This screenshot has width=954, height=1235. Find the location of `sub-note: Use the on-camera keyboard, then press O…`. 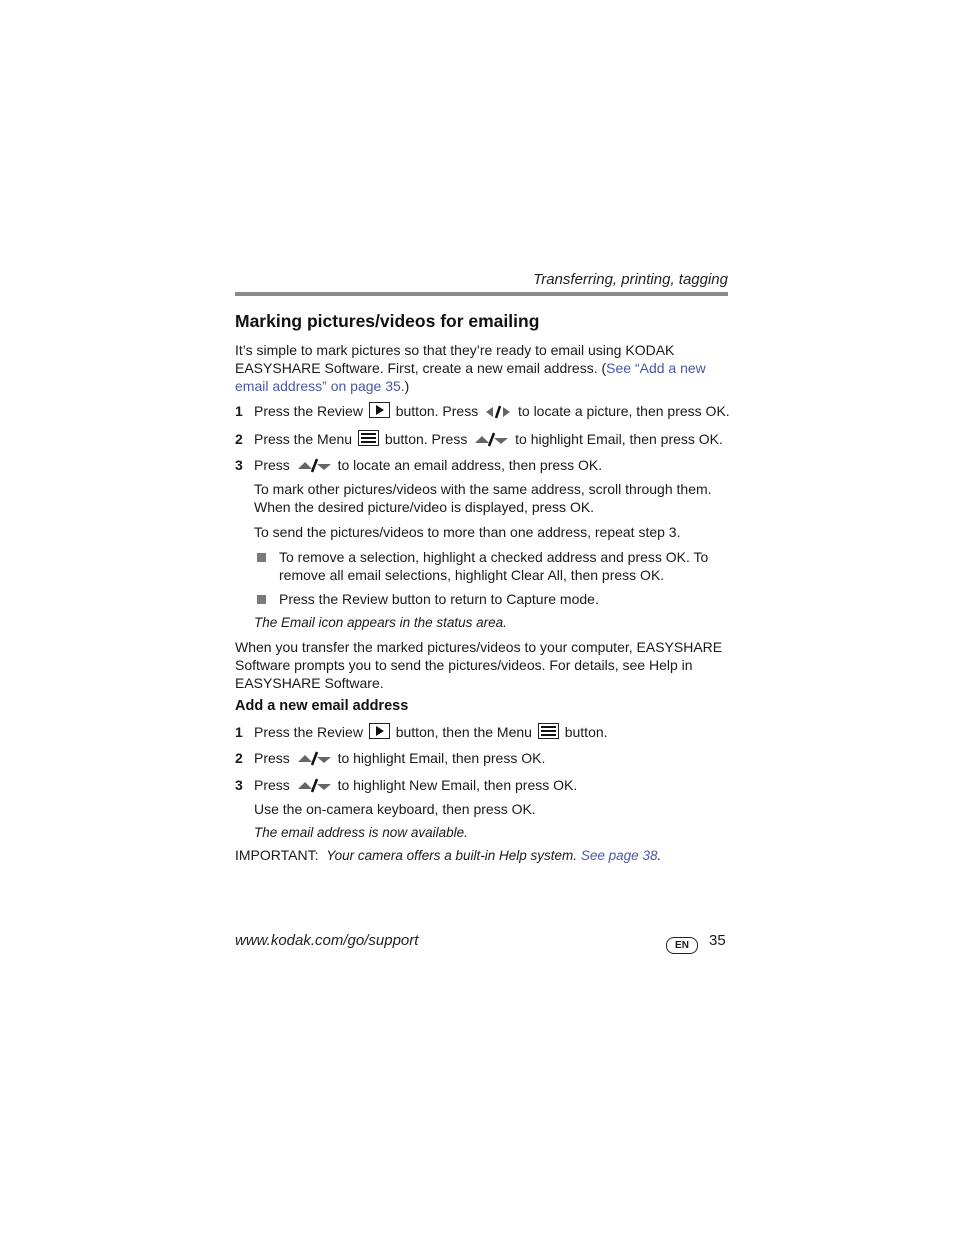

sub-note: Use the on-camera keyboard, then press O… is located at coordinates (395, 809).